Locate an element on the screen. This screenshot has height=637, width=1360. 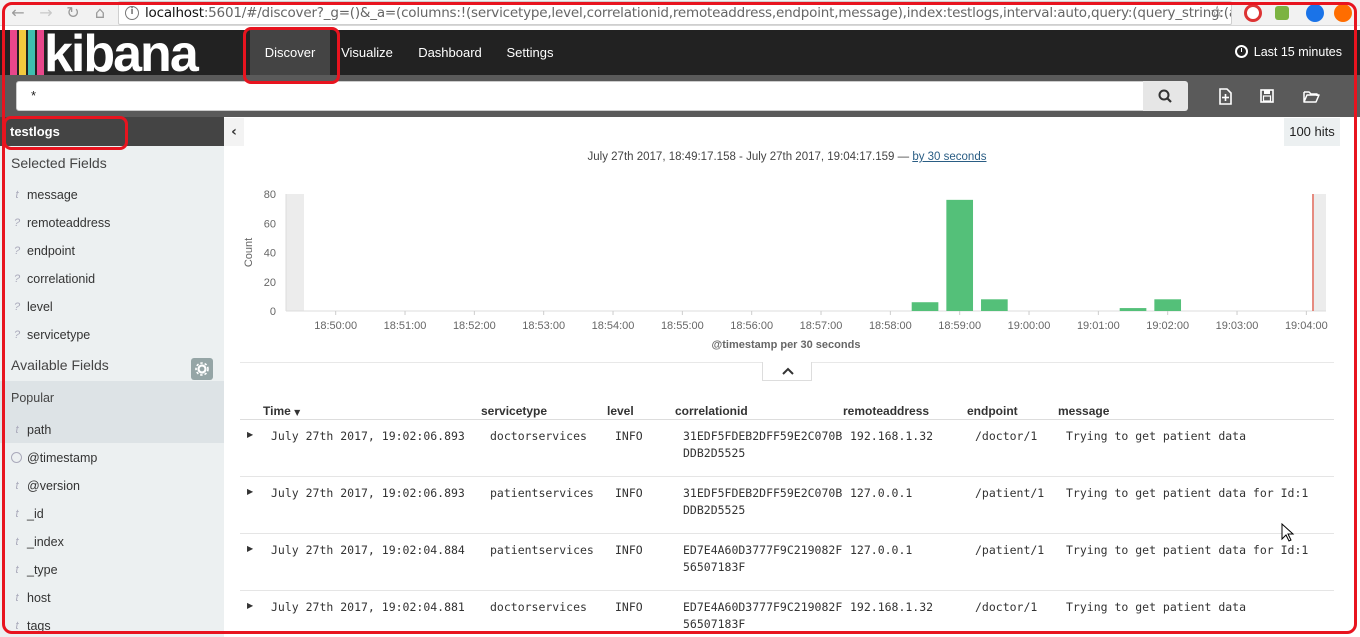
cell-remoteaddress: 127.0.0.1 is located at coordinates (881, 550).